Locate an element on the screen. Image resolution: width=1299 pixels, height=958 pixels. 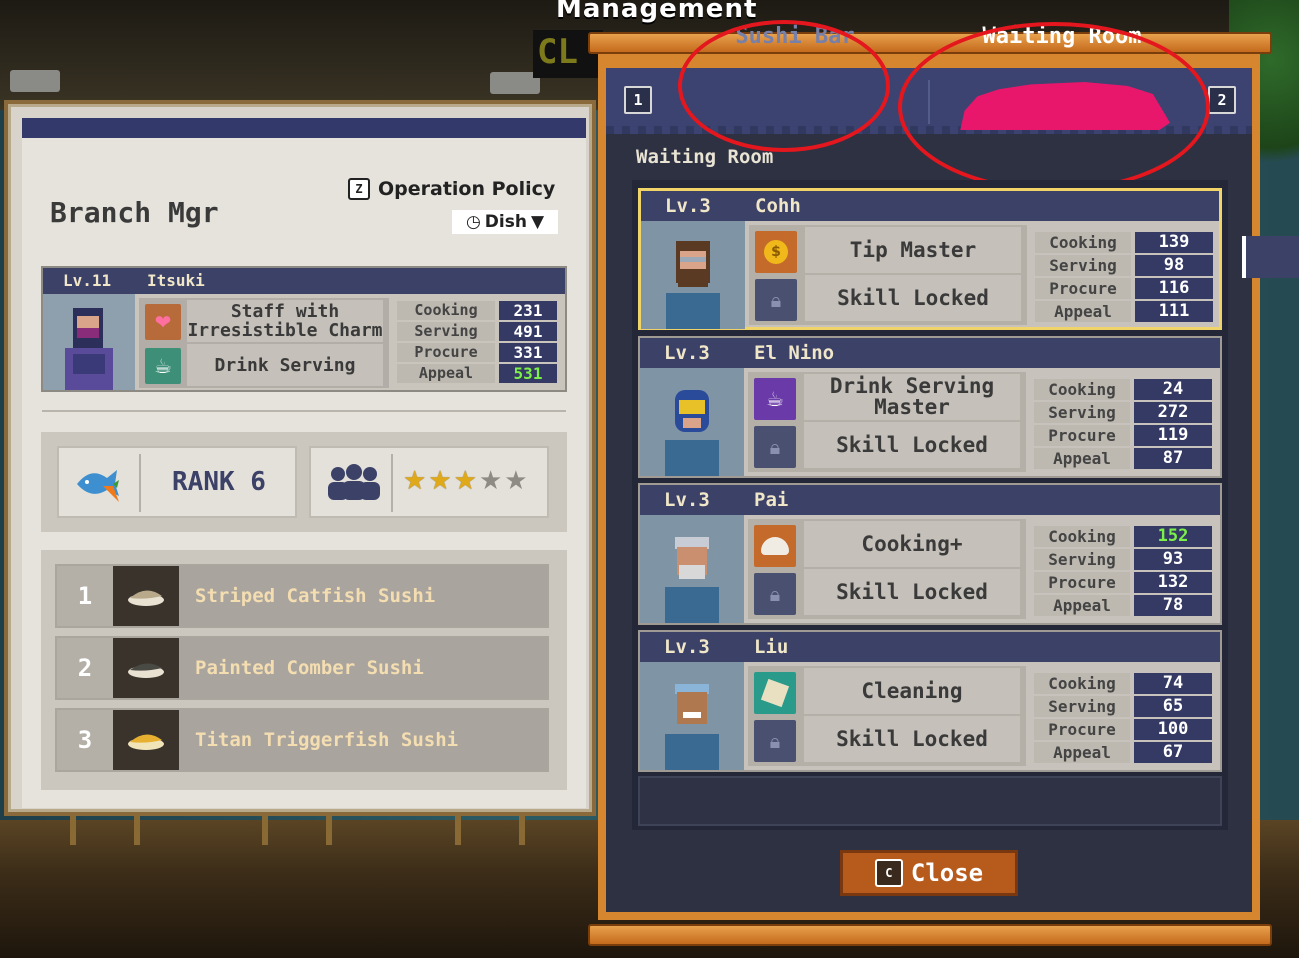
skill-name: Drink Serving Master is located at coordinates (912, 397).